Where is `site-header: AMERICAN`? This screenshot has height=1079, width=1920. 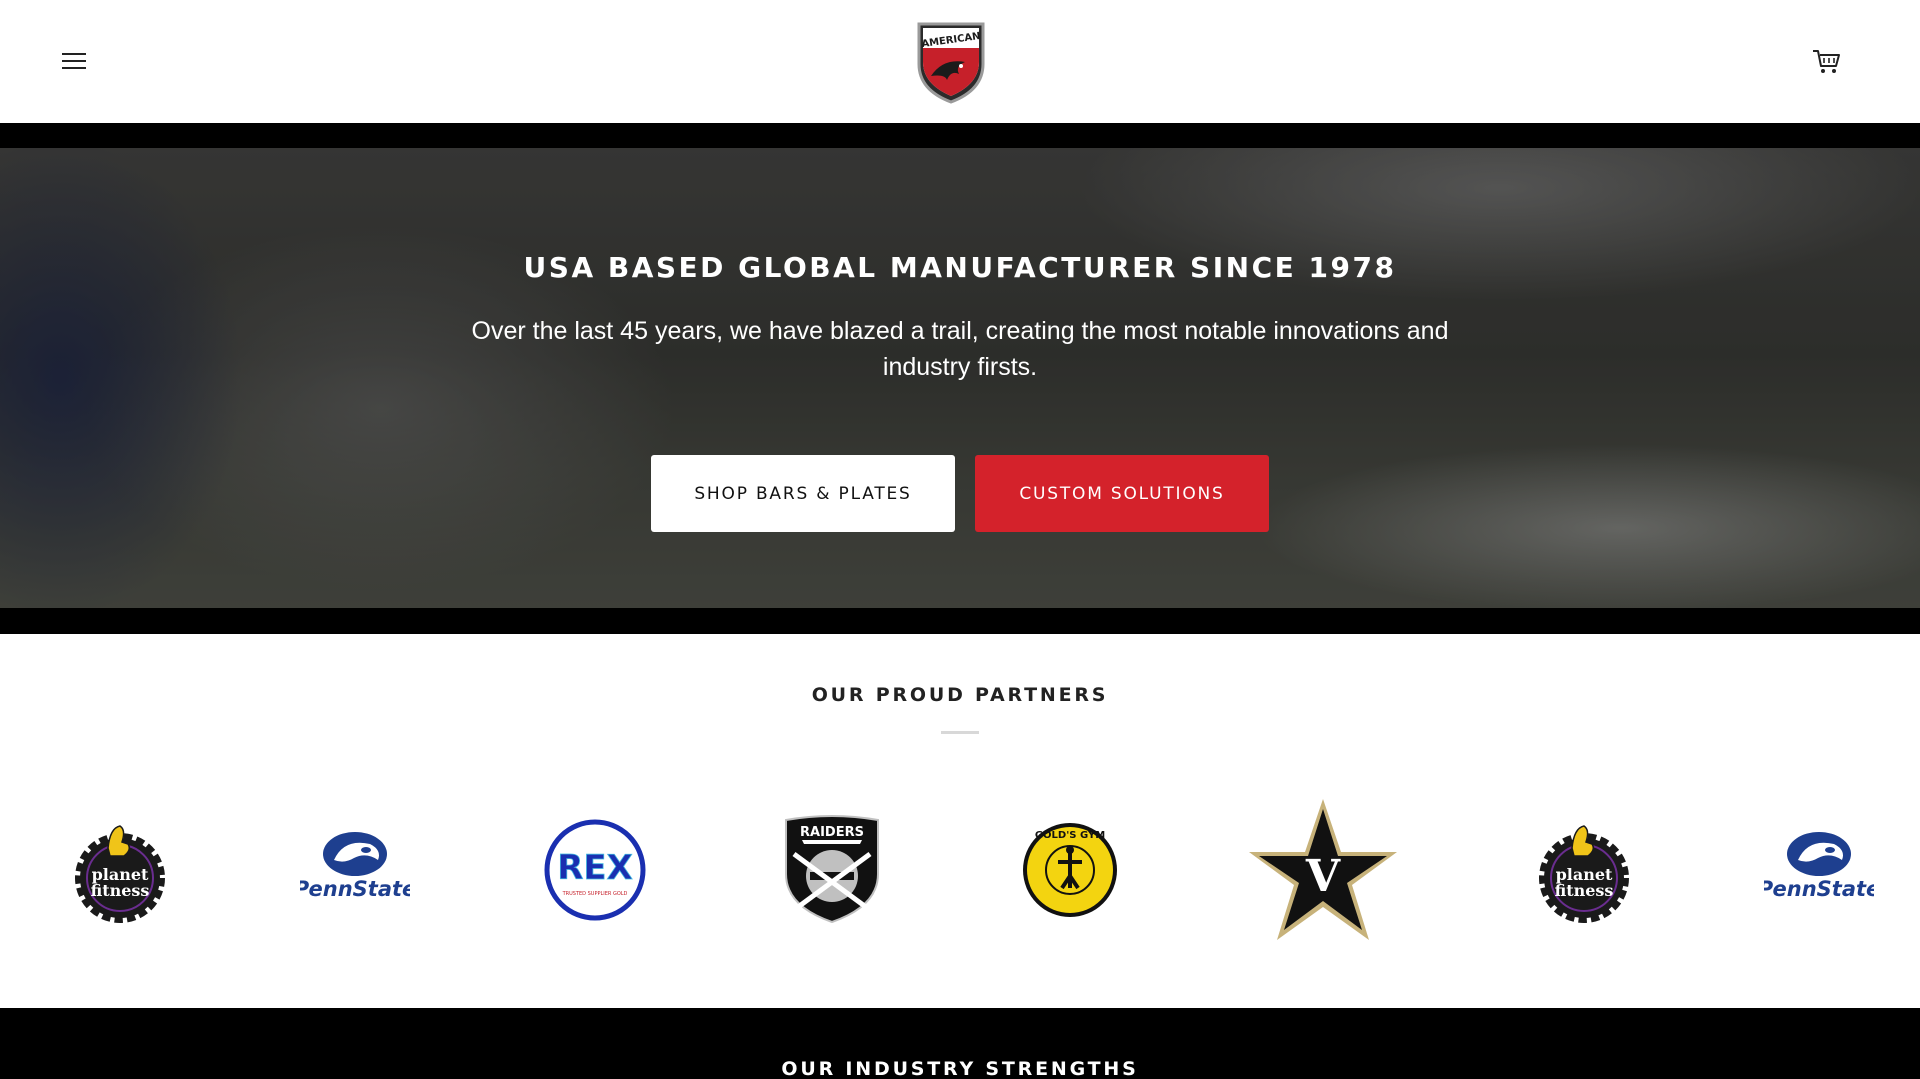
site-header: AMERICAN is located at coordinates (960, 61).